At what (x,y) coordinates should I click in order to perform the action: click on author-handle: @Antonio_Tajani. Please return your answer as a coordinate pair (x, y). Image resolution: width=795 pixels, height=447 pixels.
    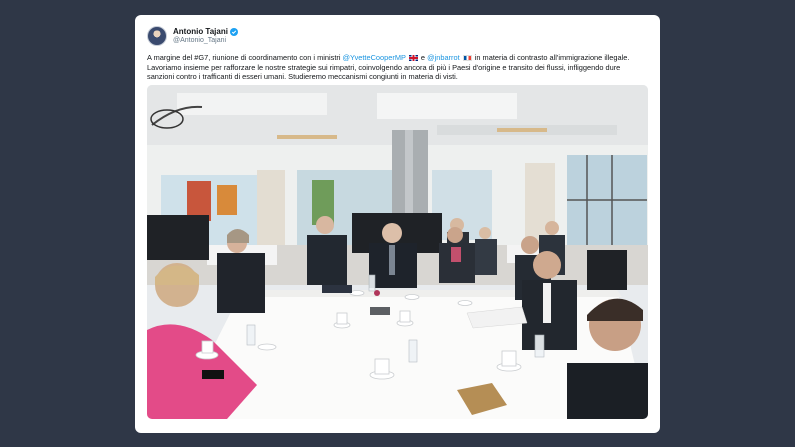
    Looking at the image, I should click on (205, 40).